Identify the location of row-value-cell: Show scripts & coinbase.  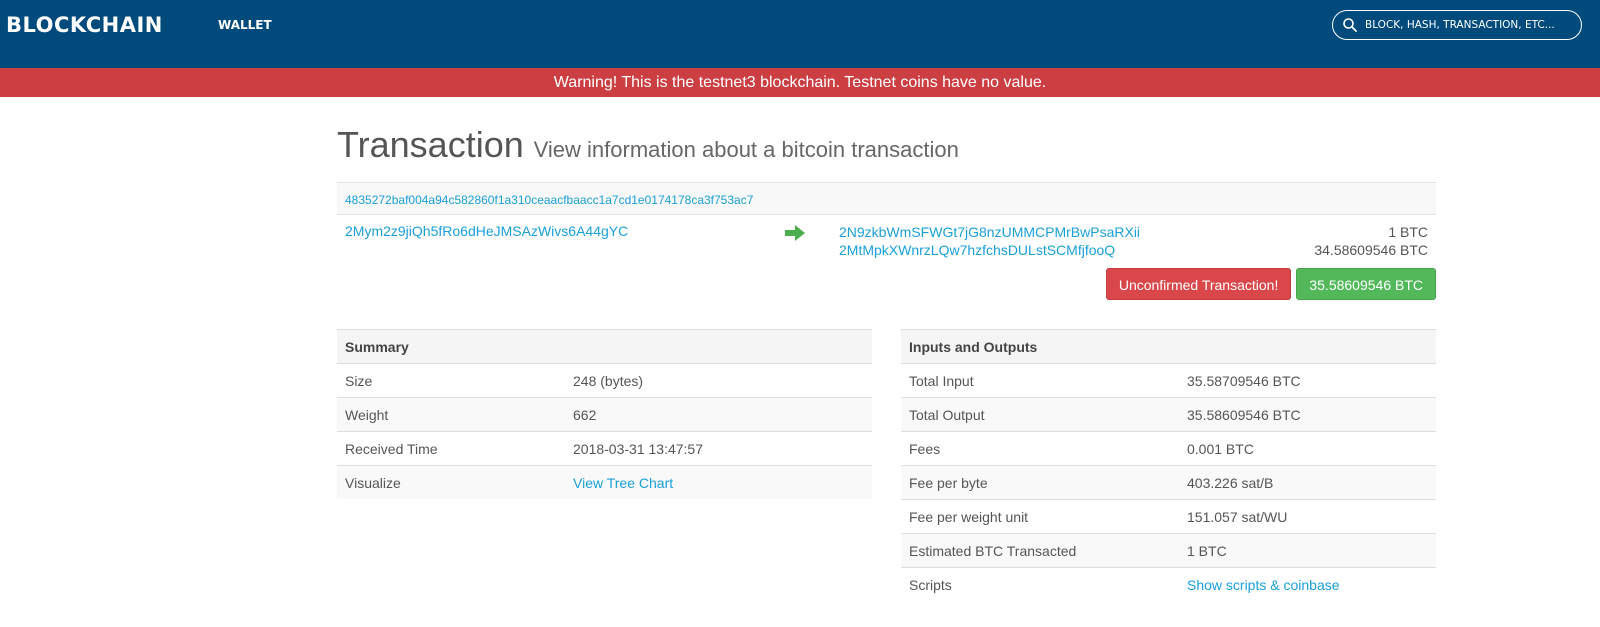
(1307, 584).